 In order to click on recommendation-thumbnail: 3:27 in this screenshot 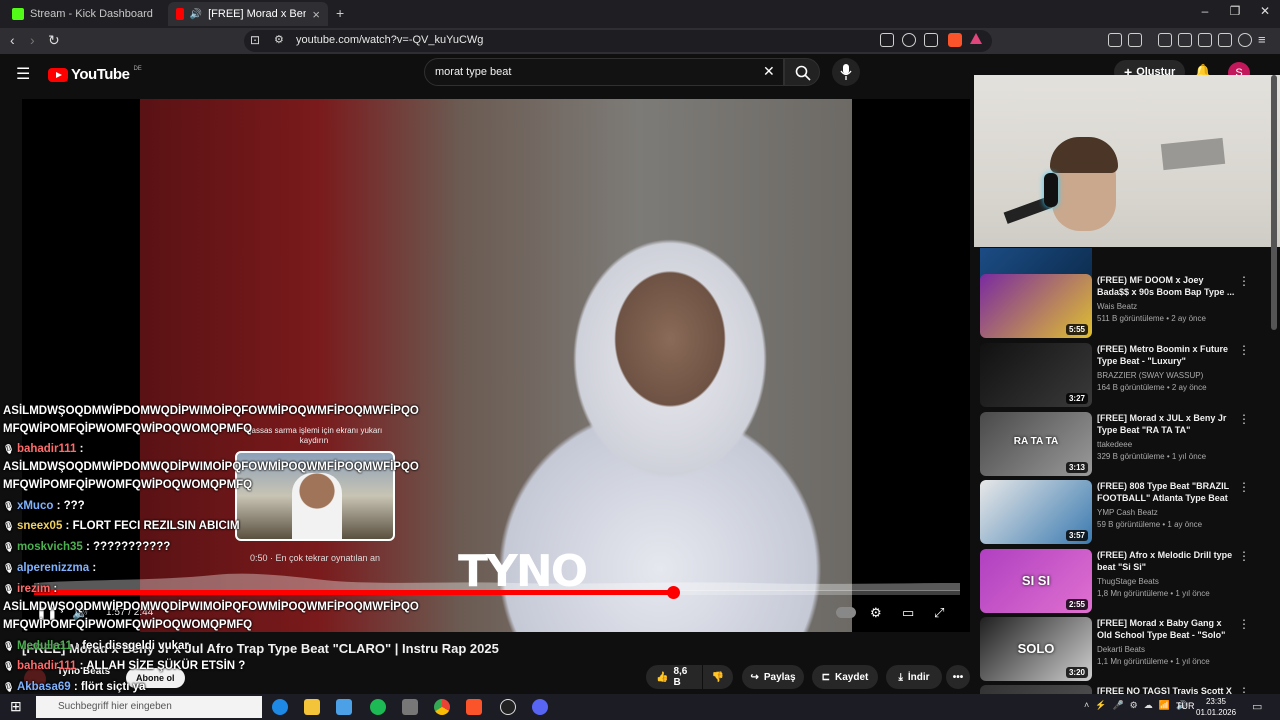, I will do `click(1036, 375)`.